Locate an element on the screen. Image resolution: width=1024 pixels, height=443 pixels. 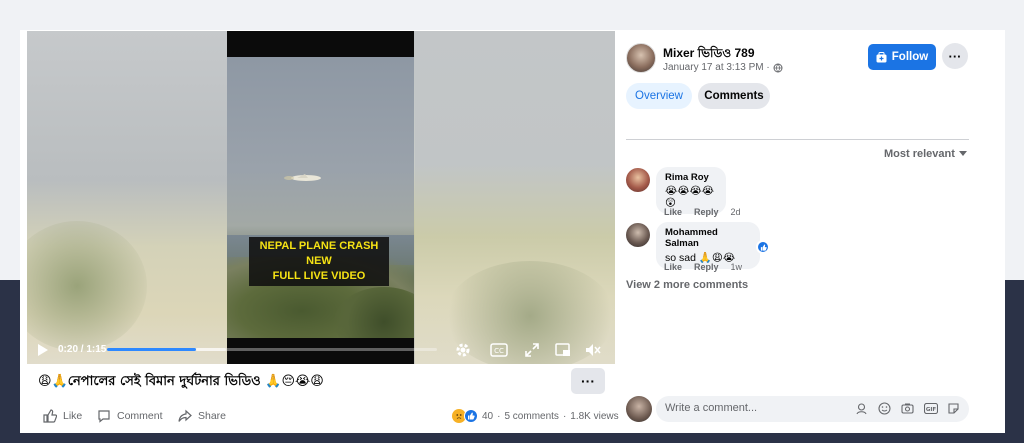
author-more-button: ··· is located at coordinates (955, 56).